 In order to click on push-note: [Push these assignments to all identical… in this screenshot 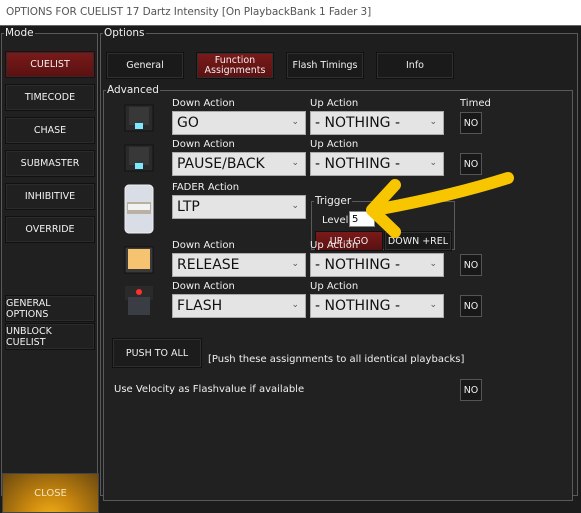, I will do `click(336, 359)`.